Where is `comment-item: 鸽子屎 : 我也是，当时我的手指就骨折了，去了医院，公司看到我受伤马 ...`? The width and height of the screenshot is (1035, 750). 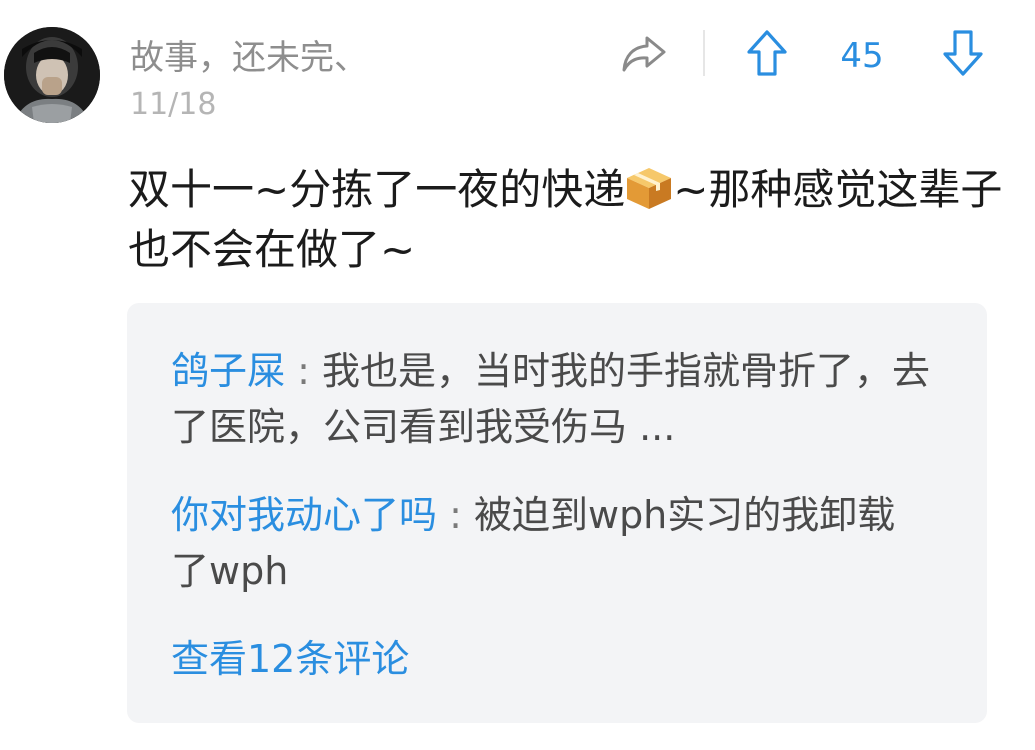 comment-item: 鸽子屎 : 我也是，当时我的手指就骨折了，去了医院，公司看到我受伤马 ... is located at coordinates (551, 399).